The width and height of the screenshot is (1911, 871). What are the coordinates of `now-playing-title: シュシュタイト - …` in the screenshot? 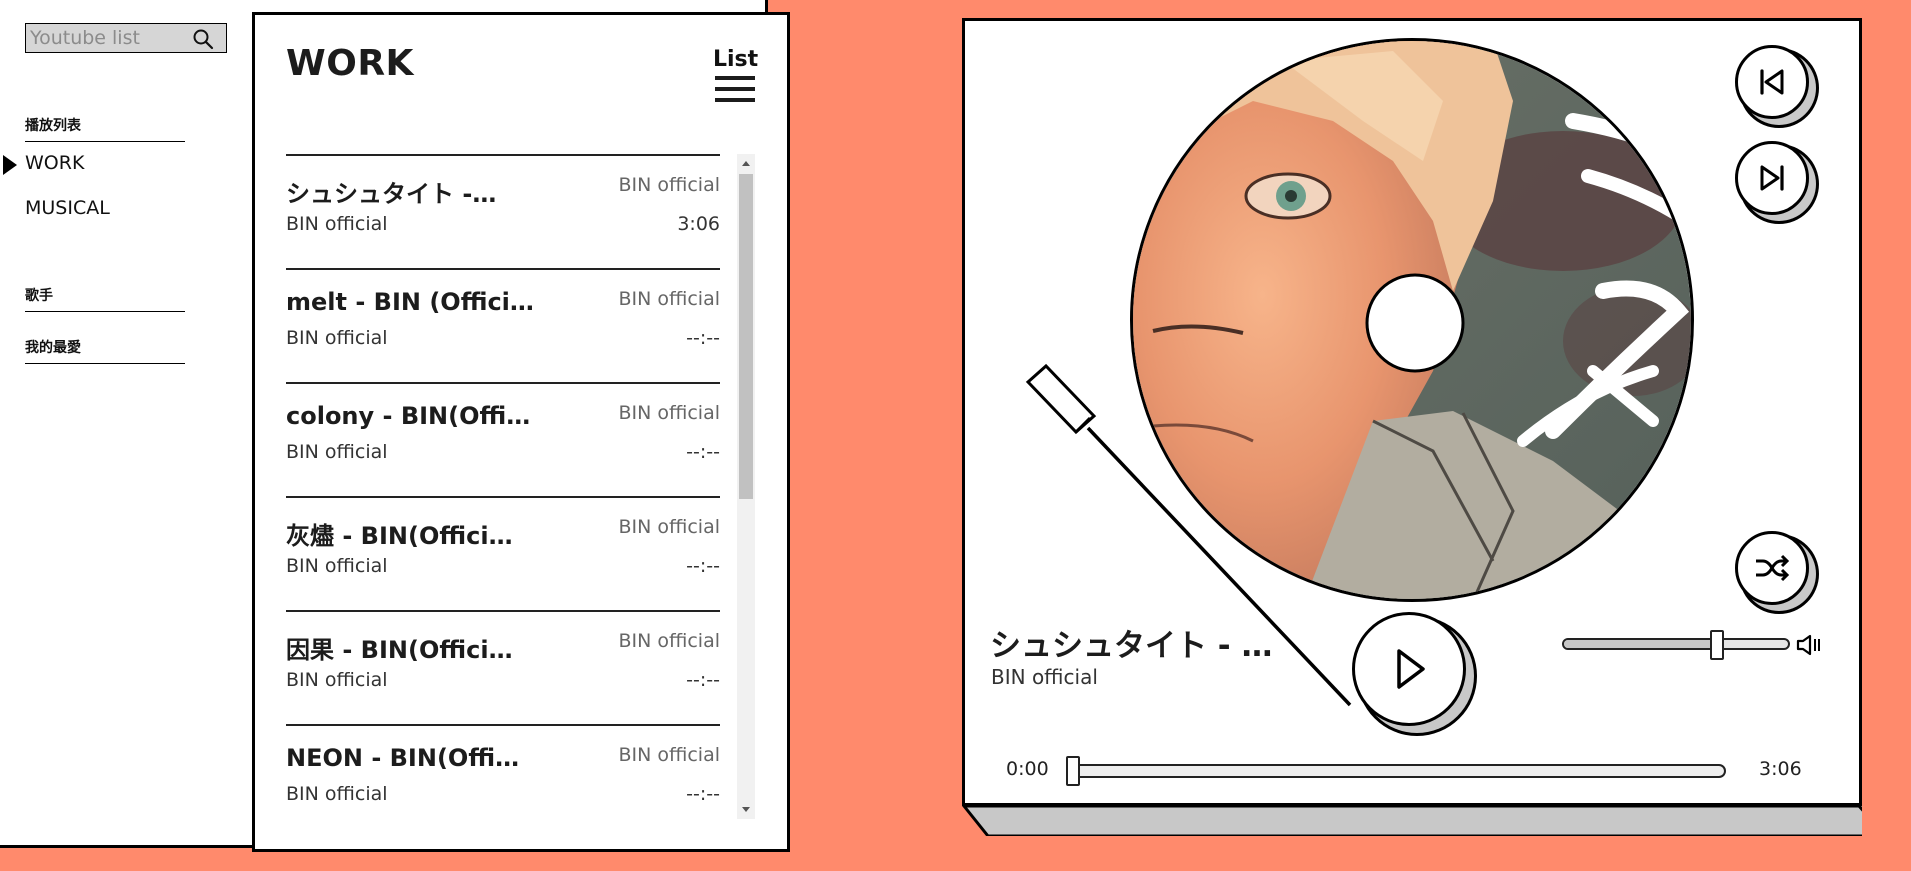 It's located at (1131, 646).